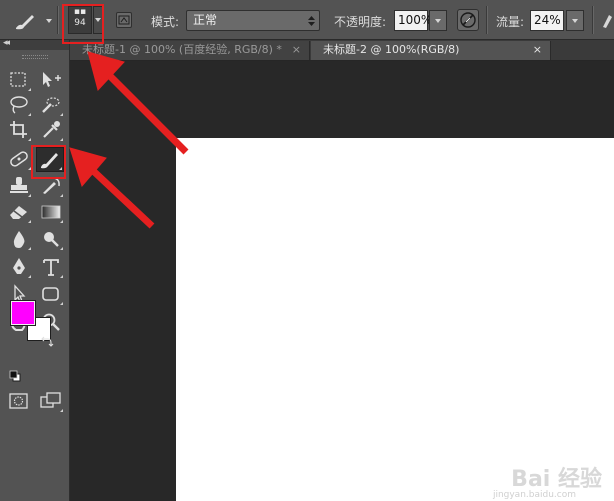 This screenshot has height=501, width=614. Describe the element at coordinates (19, 267) in the screenshot. I see `pen-tool` at that location.